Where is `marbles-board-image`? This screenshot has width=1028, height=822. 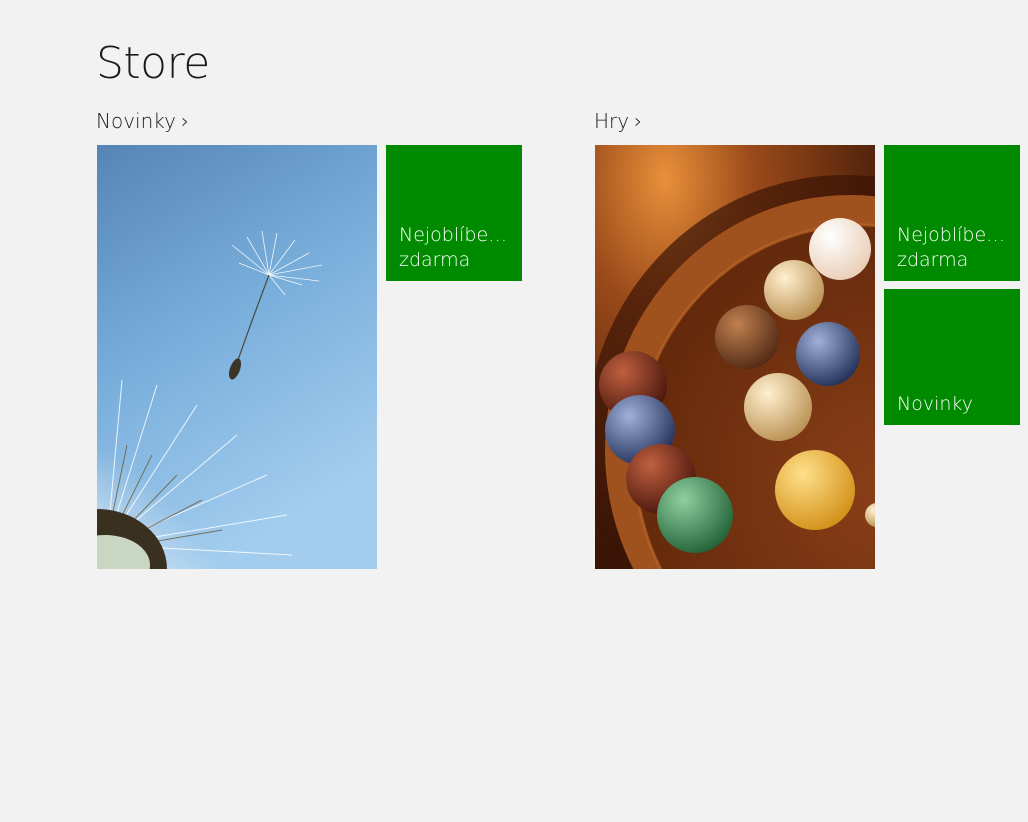
marbles-board-image is located at coordinates (735, 357).